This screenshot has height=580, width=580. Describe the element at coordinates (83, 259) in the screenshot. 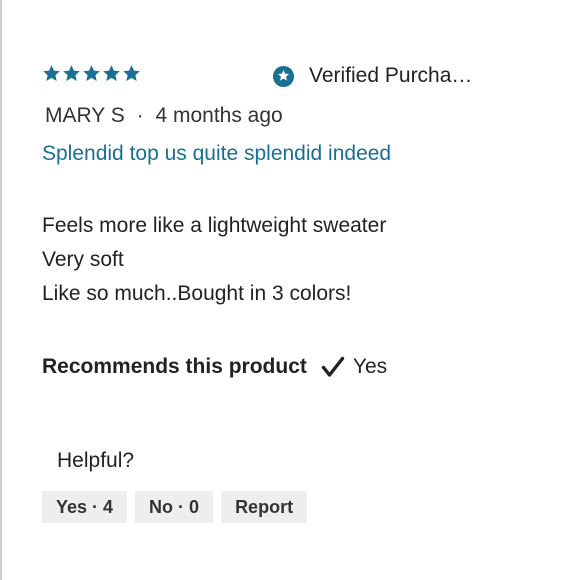

I see `review-body-line: Very soft` at that location.